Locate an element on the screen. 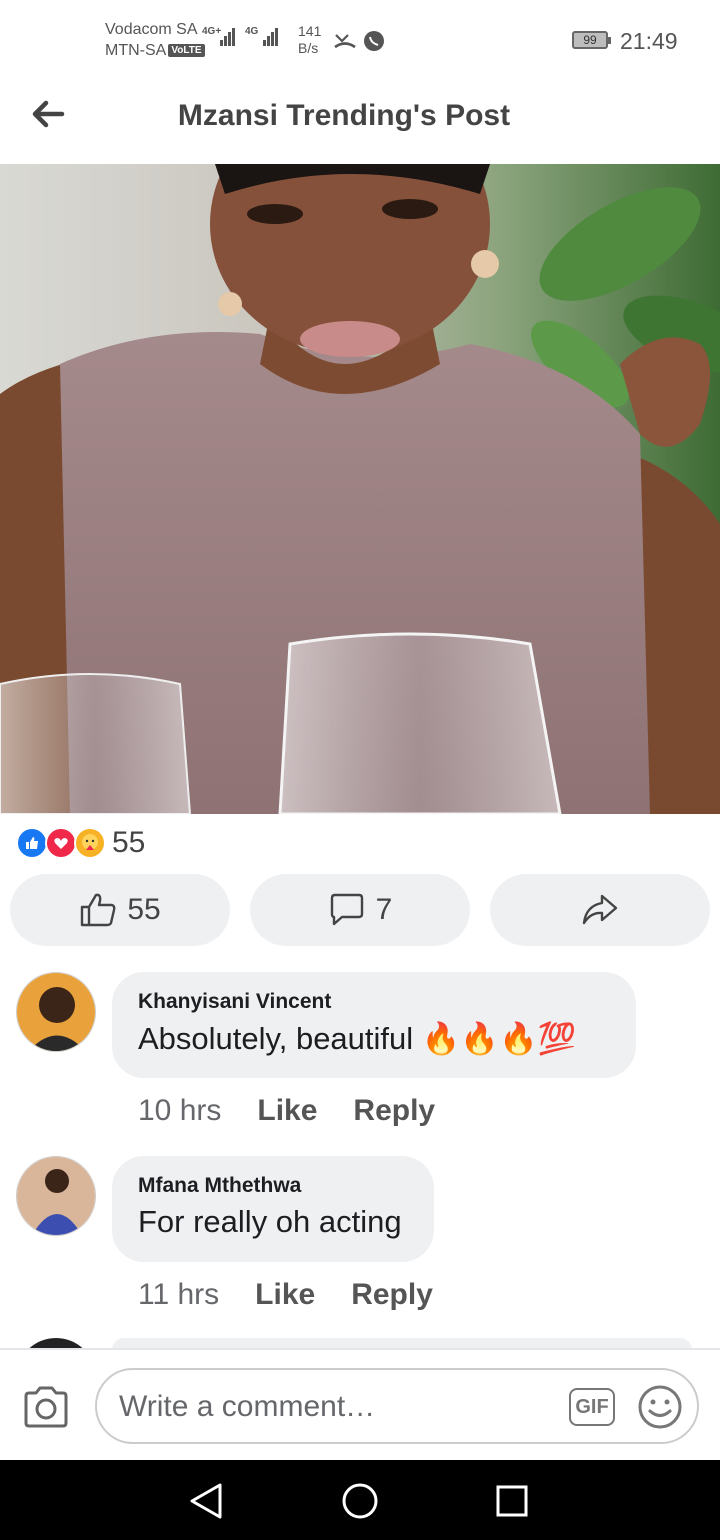 The image size is (720, 1540). reaction-summary: 55 is located at coordinates (80, 843).